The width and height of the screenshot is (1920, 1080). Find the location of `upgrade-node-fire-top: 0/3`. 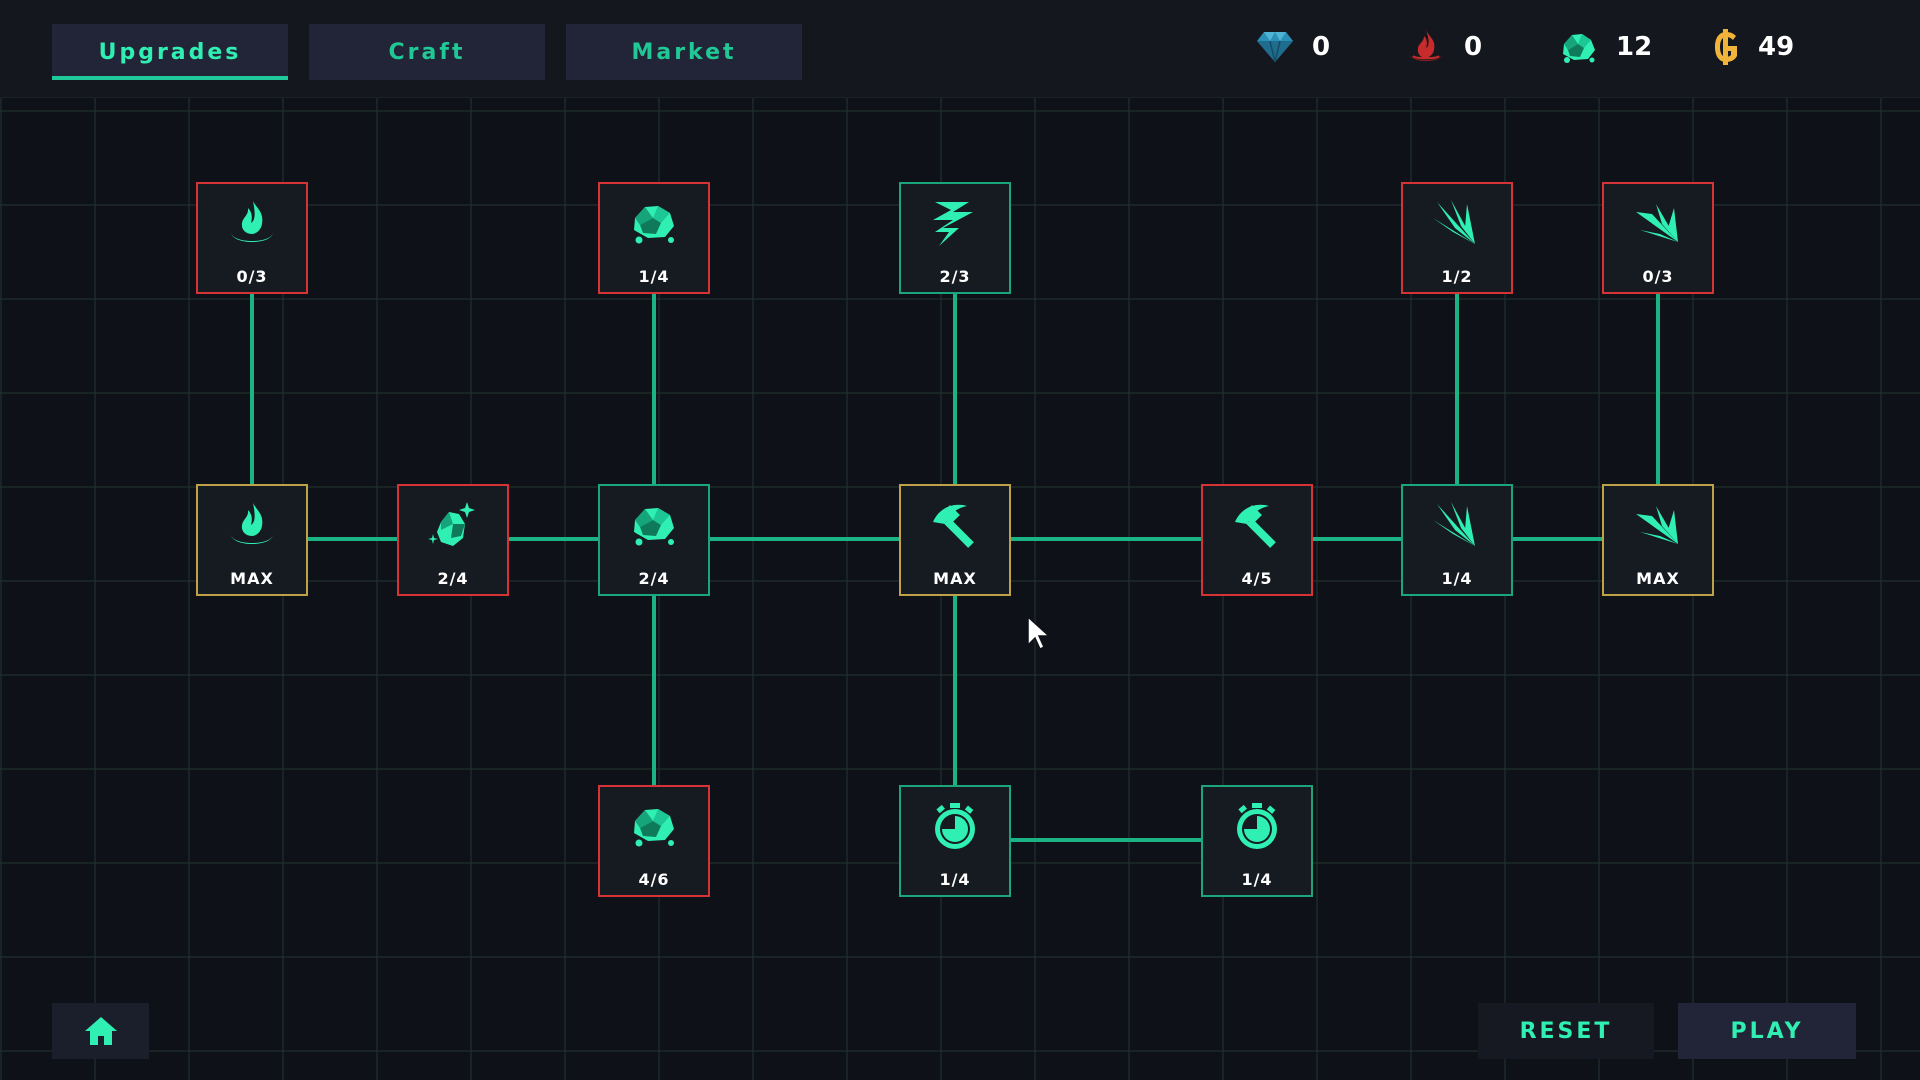

upgrade-node-fire-top: 0/3 is located at coordinates (252, 238).